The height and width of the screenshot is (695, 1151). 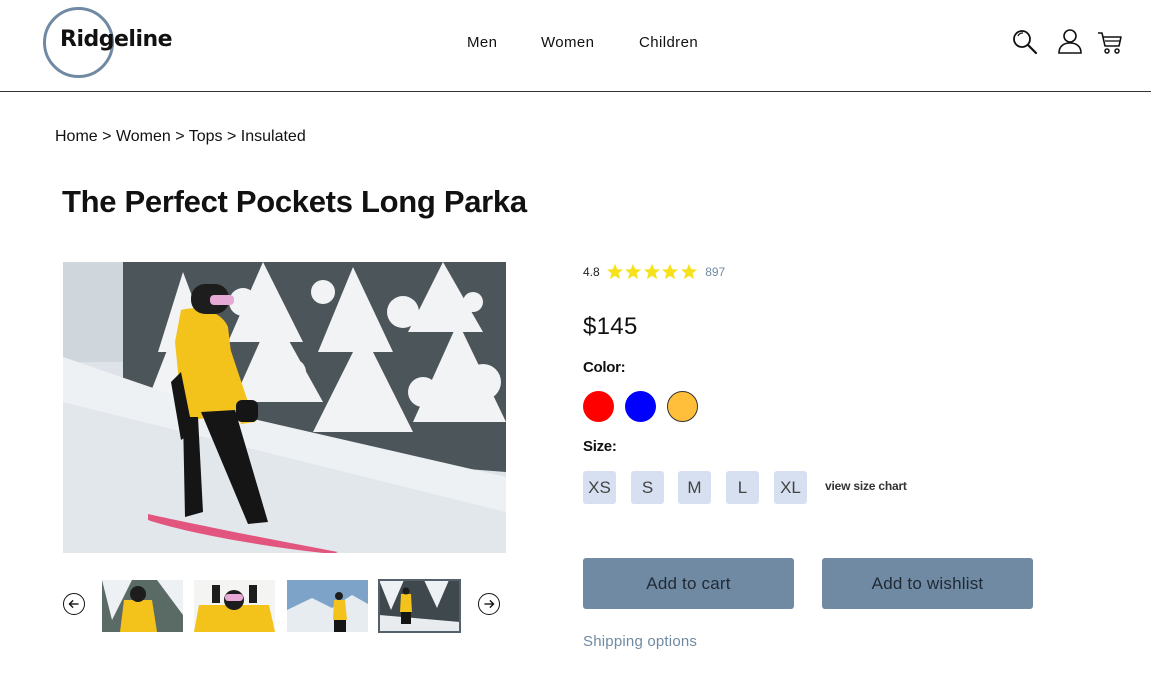 What do you see at coordinates (688, 583) in the screenshot?
I see `add-to-cart-button: Add to cart` at bounding box center [688, 583].